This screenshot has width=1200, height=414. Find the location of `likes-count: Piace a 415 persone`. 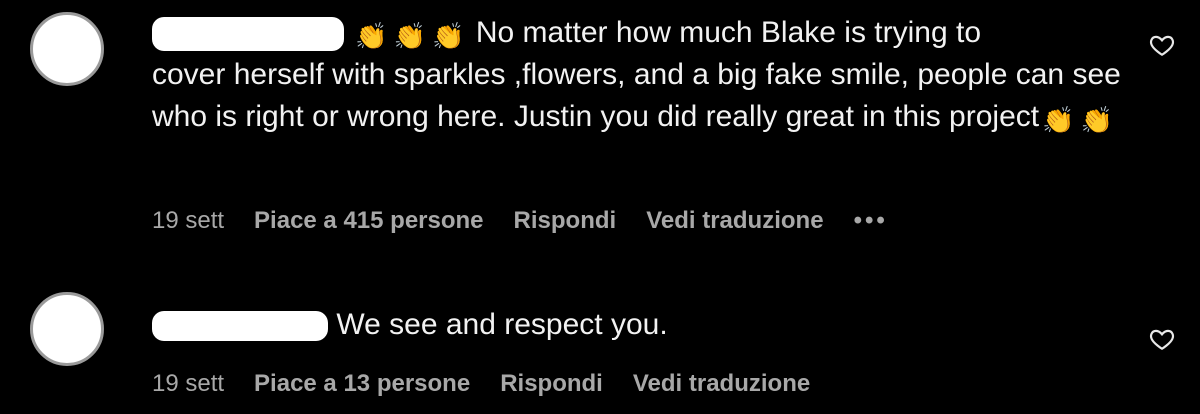

likes-count: Piace a 415 persone is located at coordinates (368, 221).